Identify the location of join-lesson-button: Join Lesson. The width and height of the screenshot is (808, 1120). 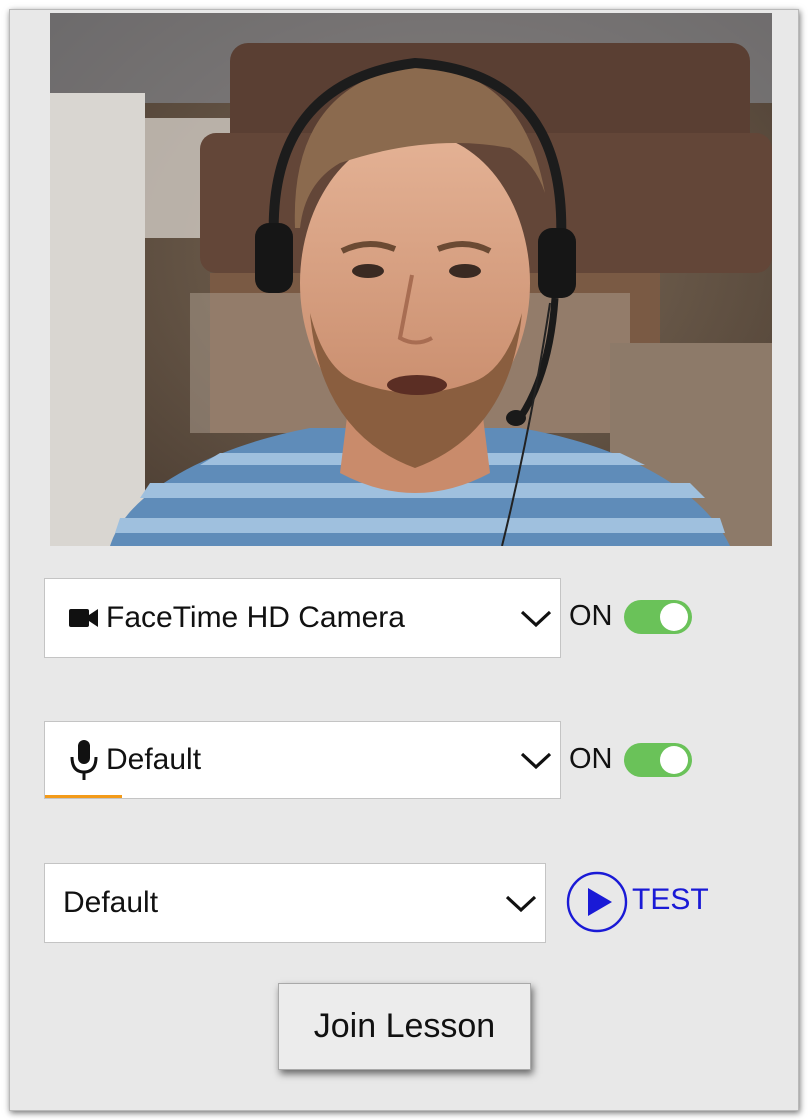
(404, 1026).